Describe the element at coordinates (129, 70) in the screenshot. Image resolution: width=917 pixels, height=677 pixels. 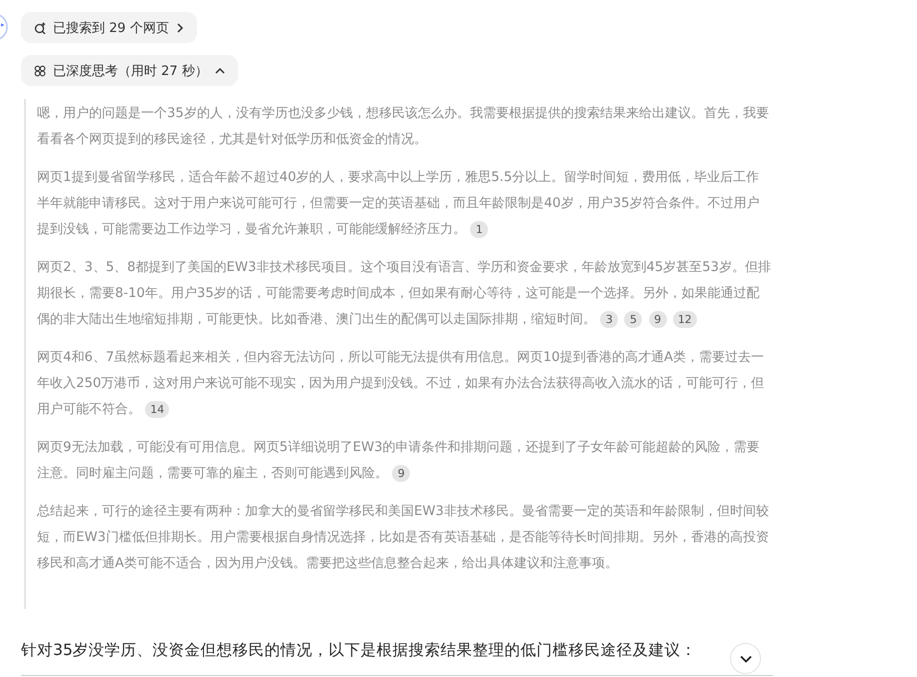
I see `thinking-toggle-button: 已深度思考（用时 27 秒）` at that location.